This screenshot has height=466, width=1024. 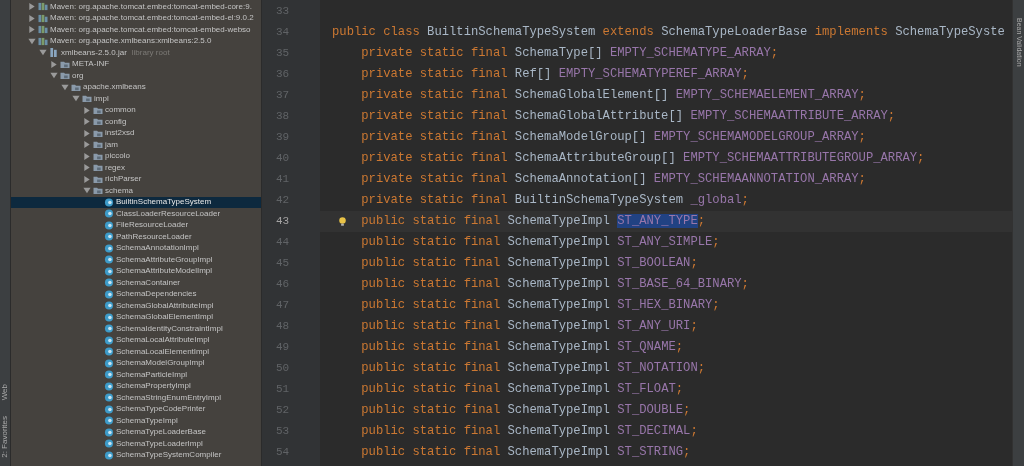 What do you see at coordinates (136, 444) in the screenshot?
I see `tree-item: SchemaTypeLoaderImpl` at bounding box center [136, 444].